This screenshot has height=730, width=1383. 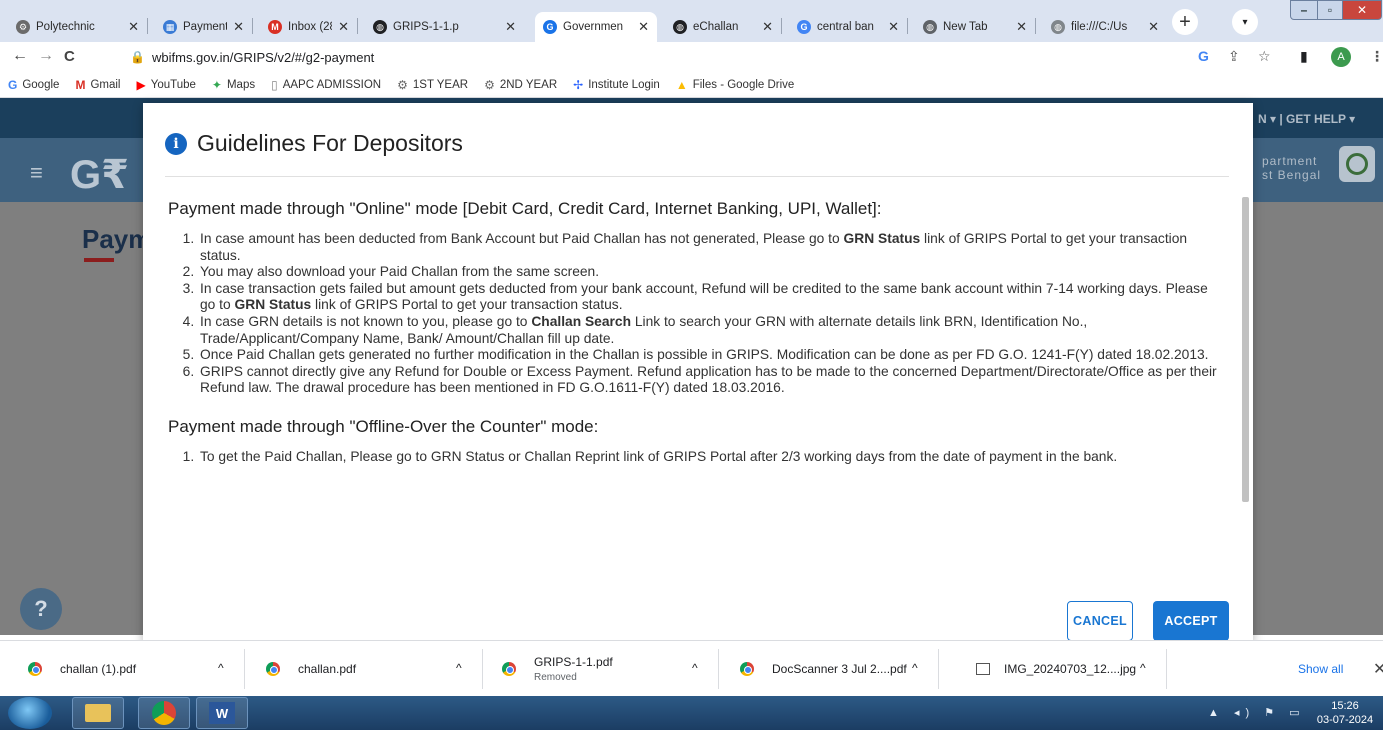 What do you see at coordinates (1245, 349) in the screenshot?
I see `modal-scrollbar` at bounding box center [1245, 349].